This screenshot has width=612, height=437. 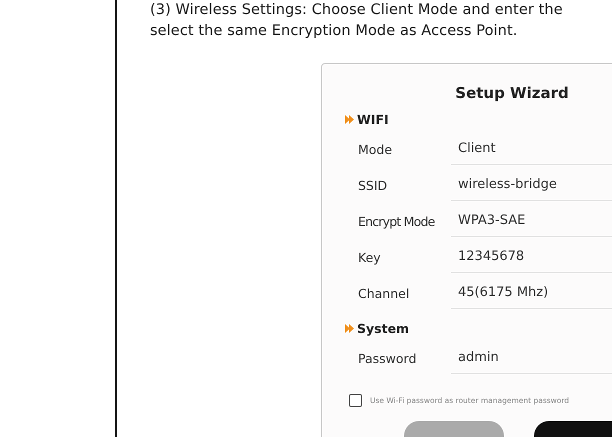 I want to click on field-value: 45(6175 Mhz), so click(x=531, y=293).